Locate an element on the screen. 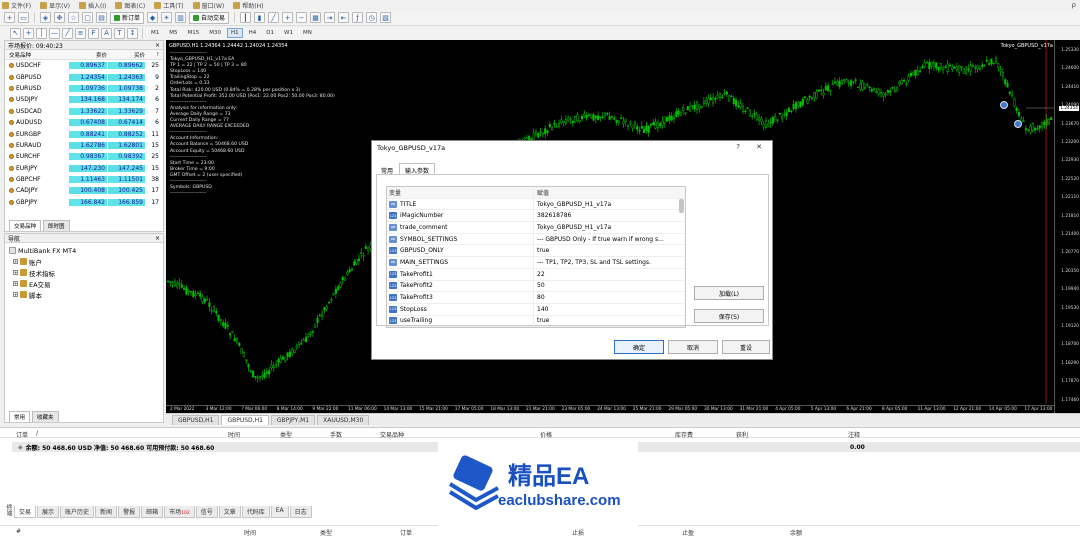  terminal-tab: 市场102 is located at coordinates (179, 512).